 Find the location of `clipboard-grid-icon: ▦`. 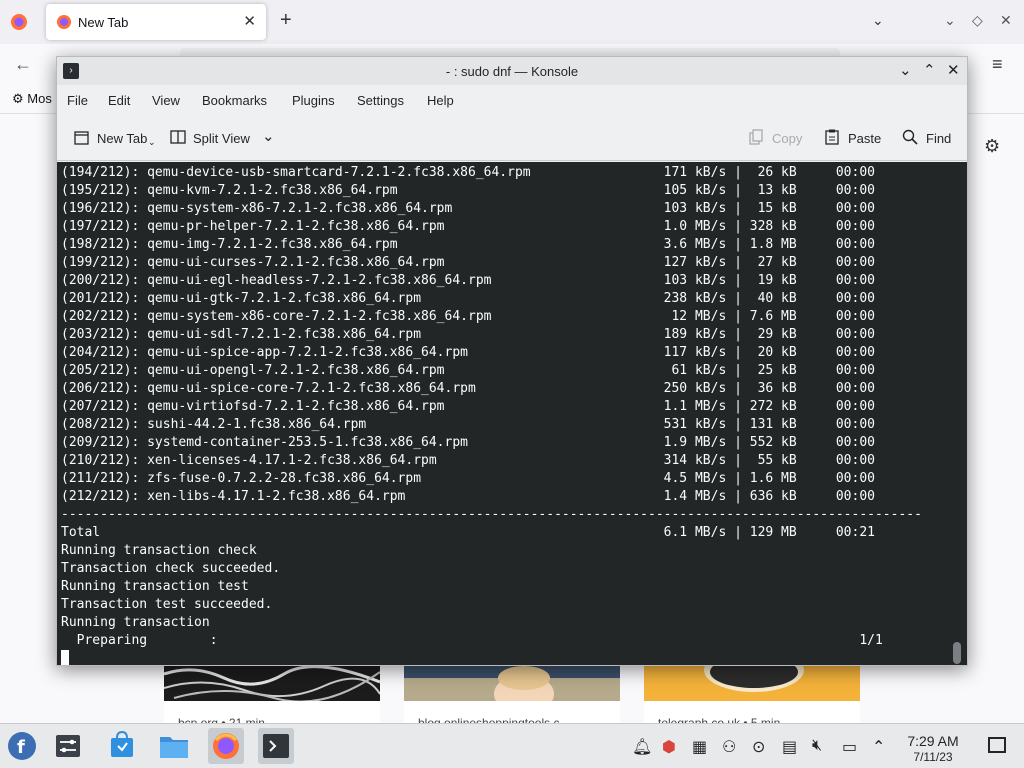

clipboard-grid-icon: ▦ is located at coordinates (699, 747).